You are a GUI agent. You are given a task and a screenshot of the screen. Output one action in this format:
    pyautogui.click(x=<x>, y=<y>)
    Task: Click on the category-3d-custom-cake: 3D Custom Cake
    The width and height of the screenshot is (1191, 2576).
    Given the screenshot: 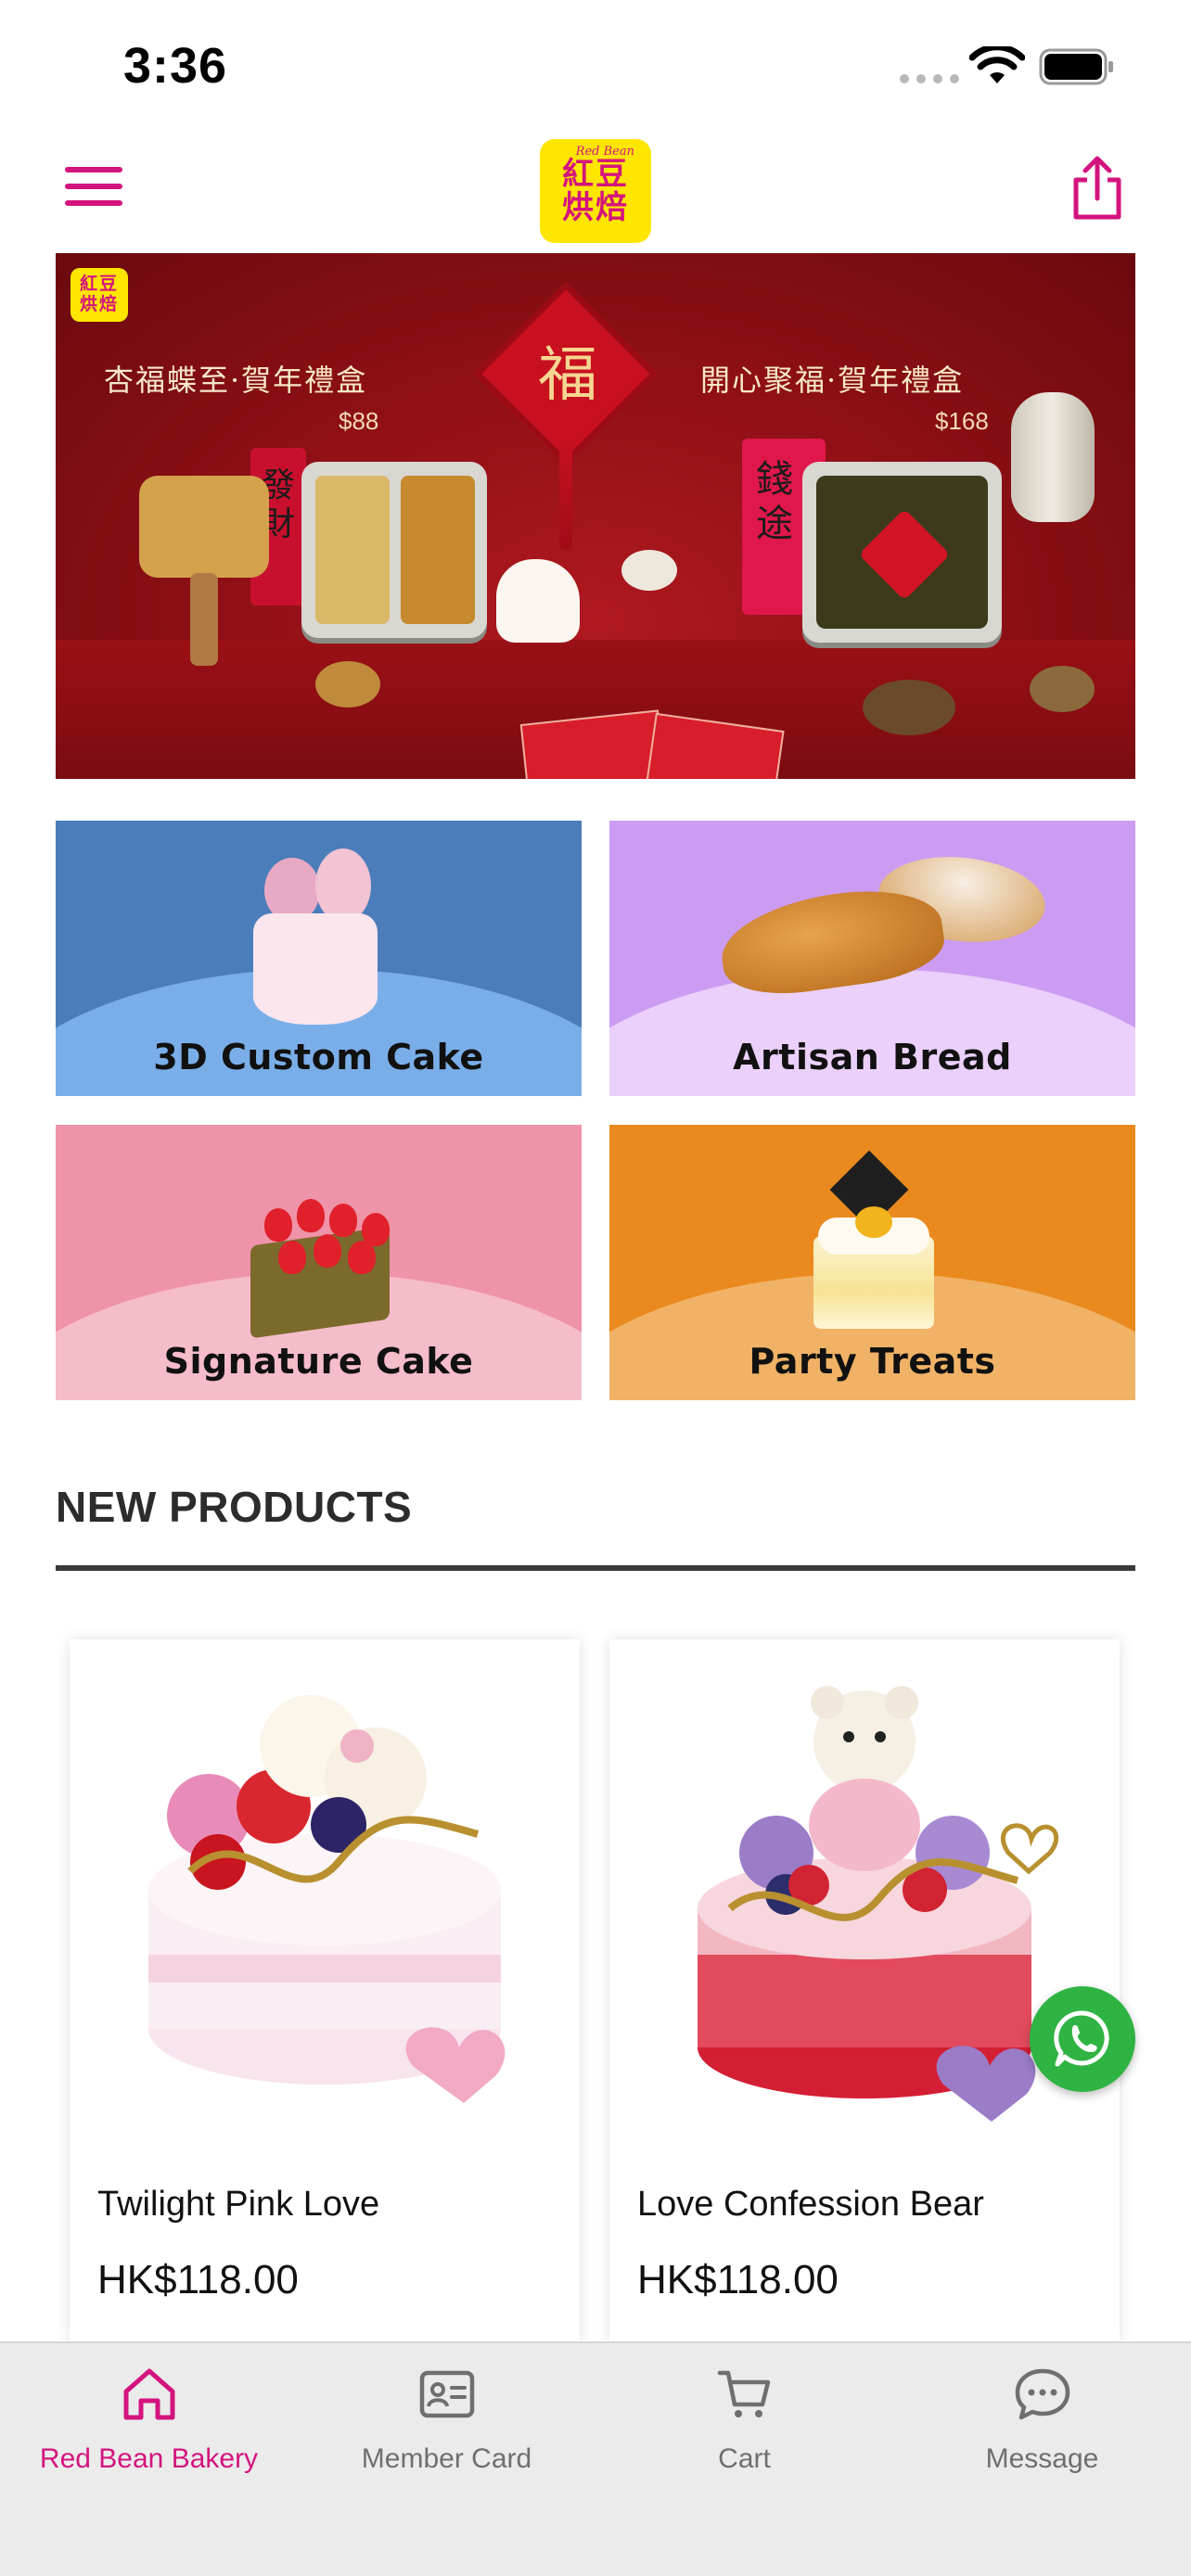 What is the action you would take?
    pyautogui.click(x=319, y=958)
    